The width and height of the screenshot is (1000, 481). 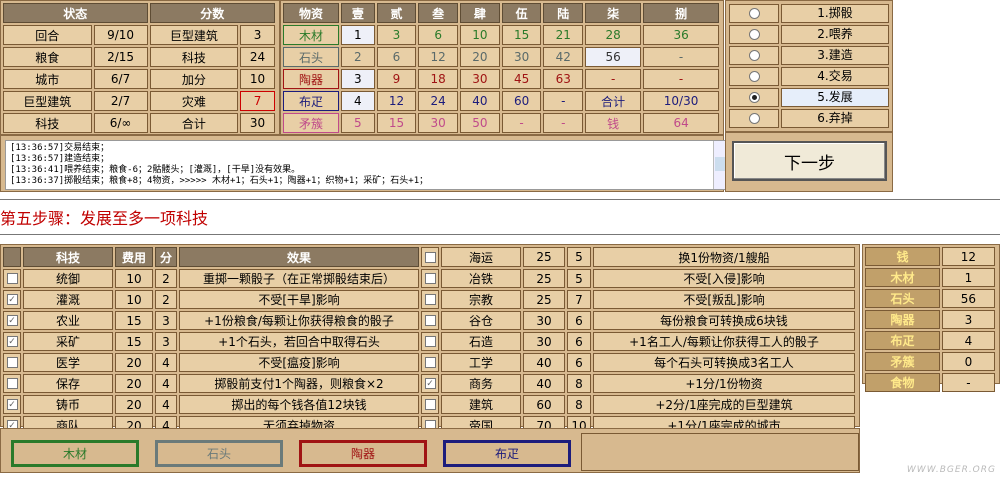 What do you see at coordinates (47, 35) in the screenshot?
I see `status-label: 回合` at bounding box center [47, 35].